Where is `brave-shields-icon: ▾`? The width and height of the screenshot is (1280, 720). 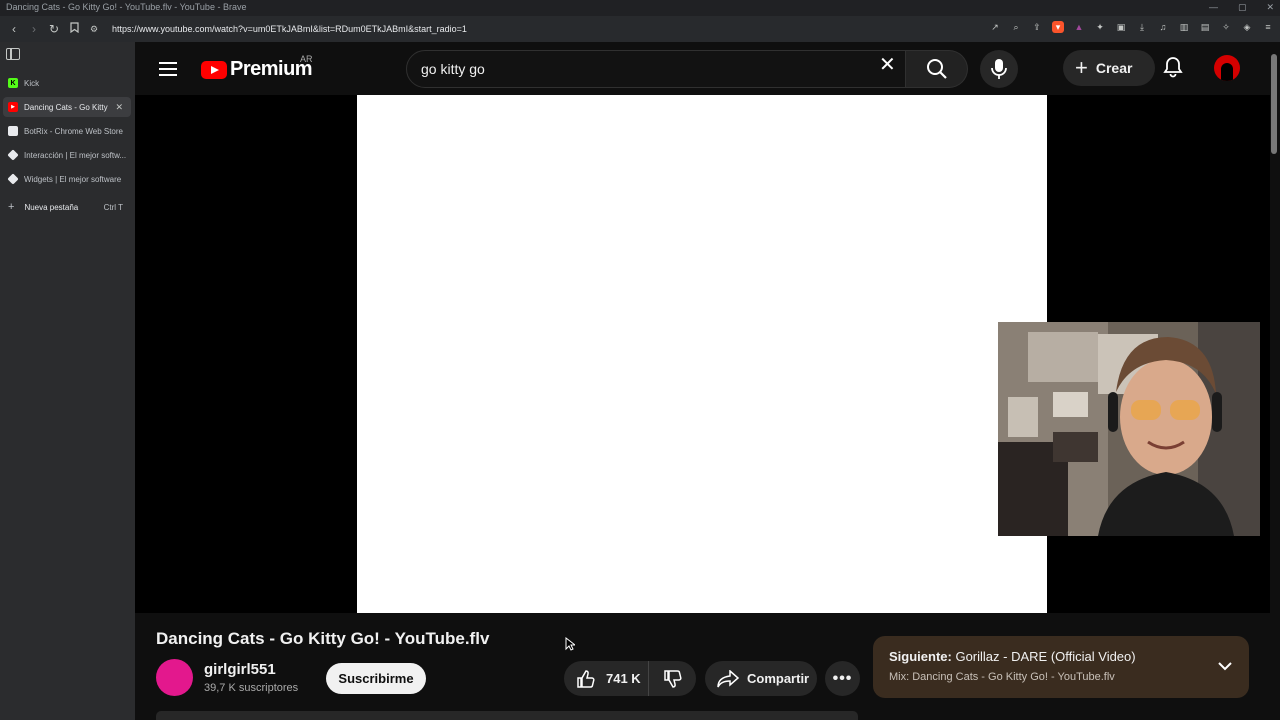 brave-shields-icon: ▾ is located at coordinates (1058, 27).